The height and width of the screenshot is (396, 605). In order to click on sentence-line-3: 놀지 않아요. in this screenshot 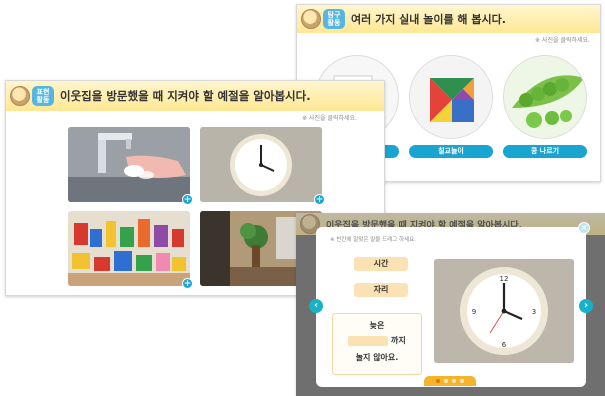, I will do `click(377, 357)`.